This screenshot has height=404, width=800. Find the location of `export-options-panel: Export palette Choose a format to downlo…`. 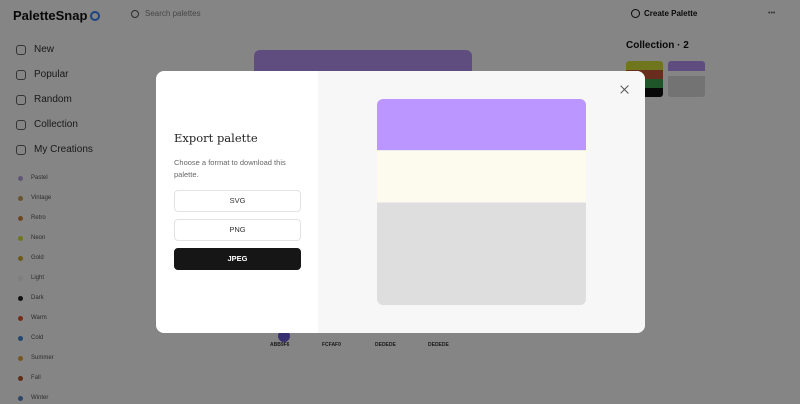

export-options-panel: Export palette Choose a format to downlo… is located at coordinates (237, 202).